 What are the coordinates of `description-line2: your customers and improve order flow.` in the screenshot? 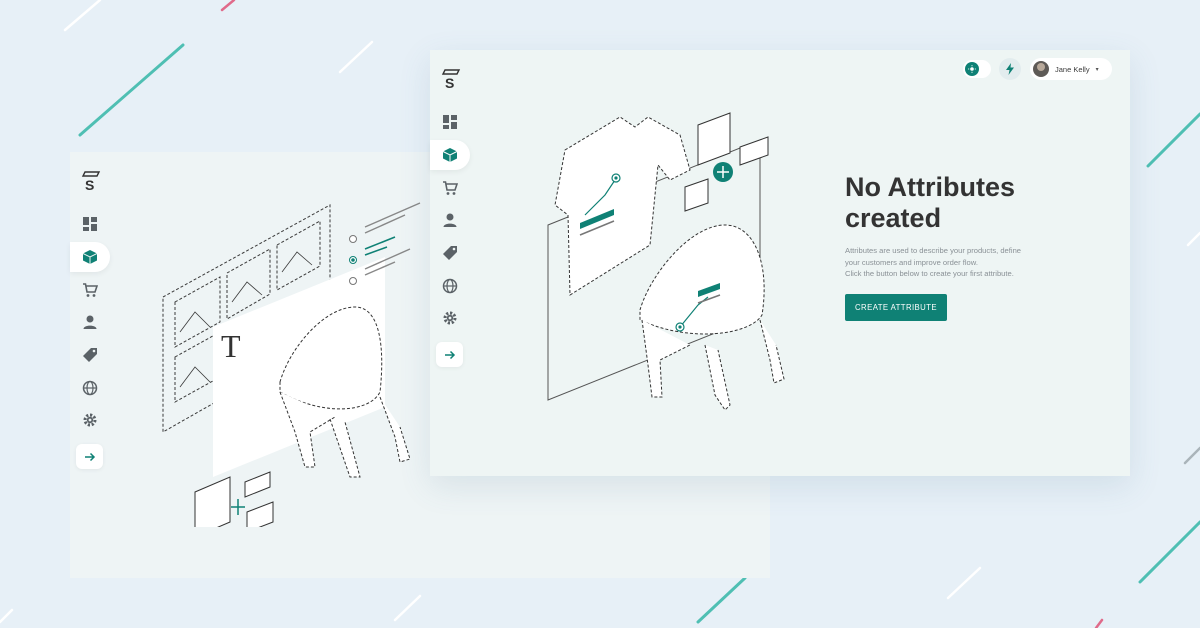 It's located at (911, 262).